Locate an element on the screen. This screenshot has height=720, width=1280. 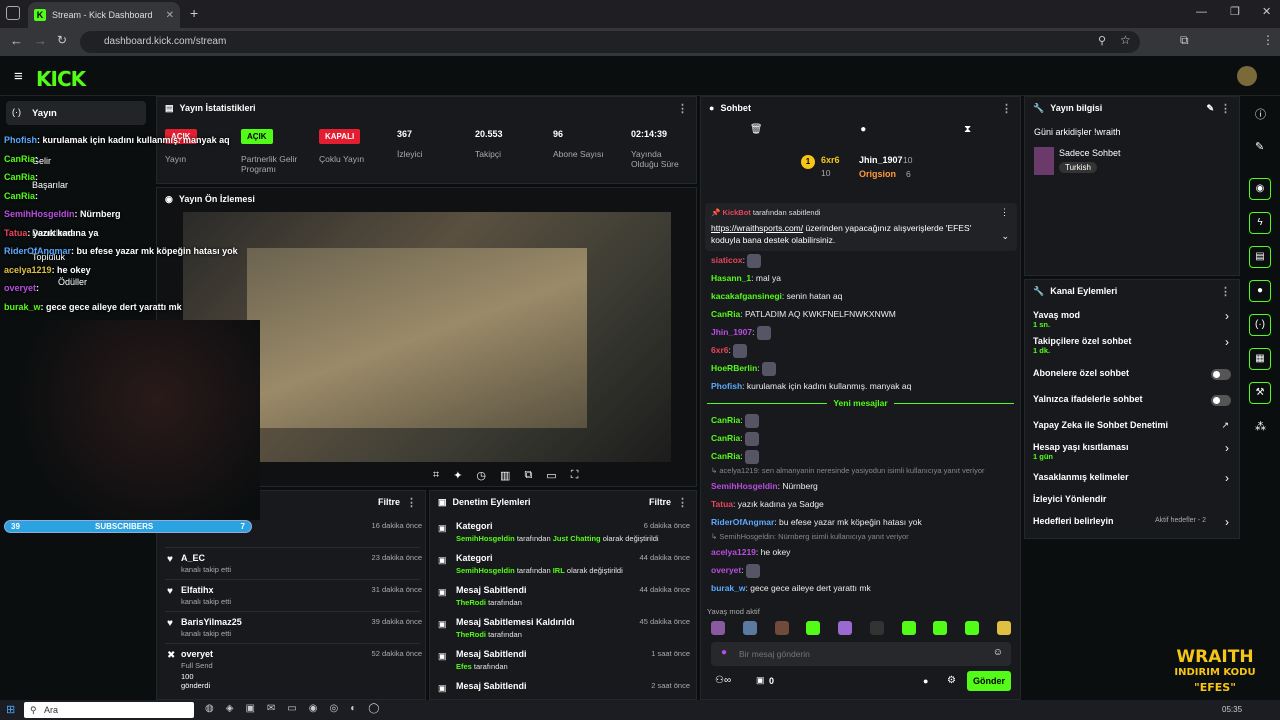
trash-icon: 🗑 is located at coordinates (756, 129).